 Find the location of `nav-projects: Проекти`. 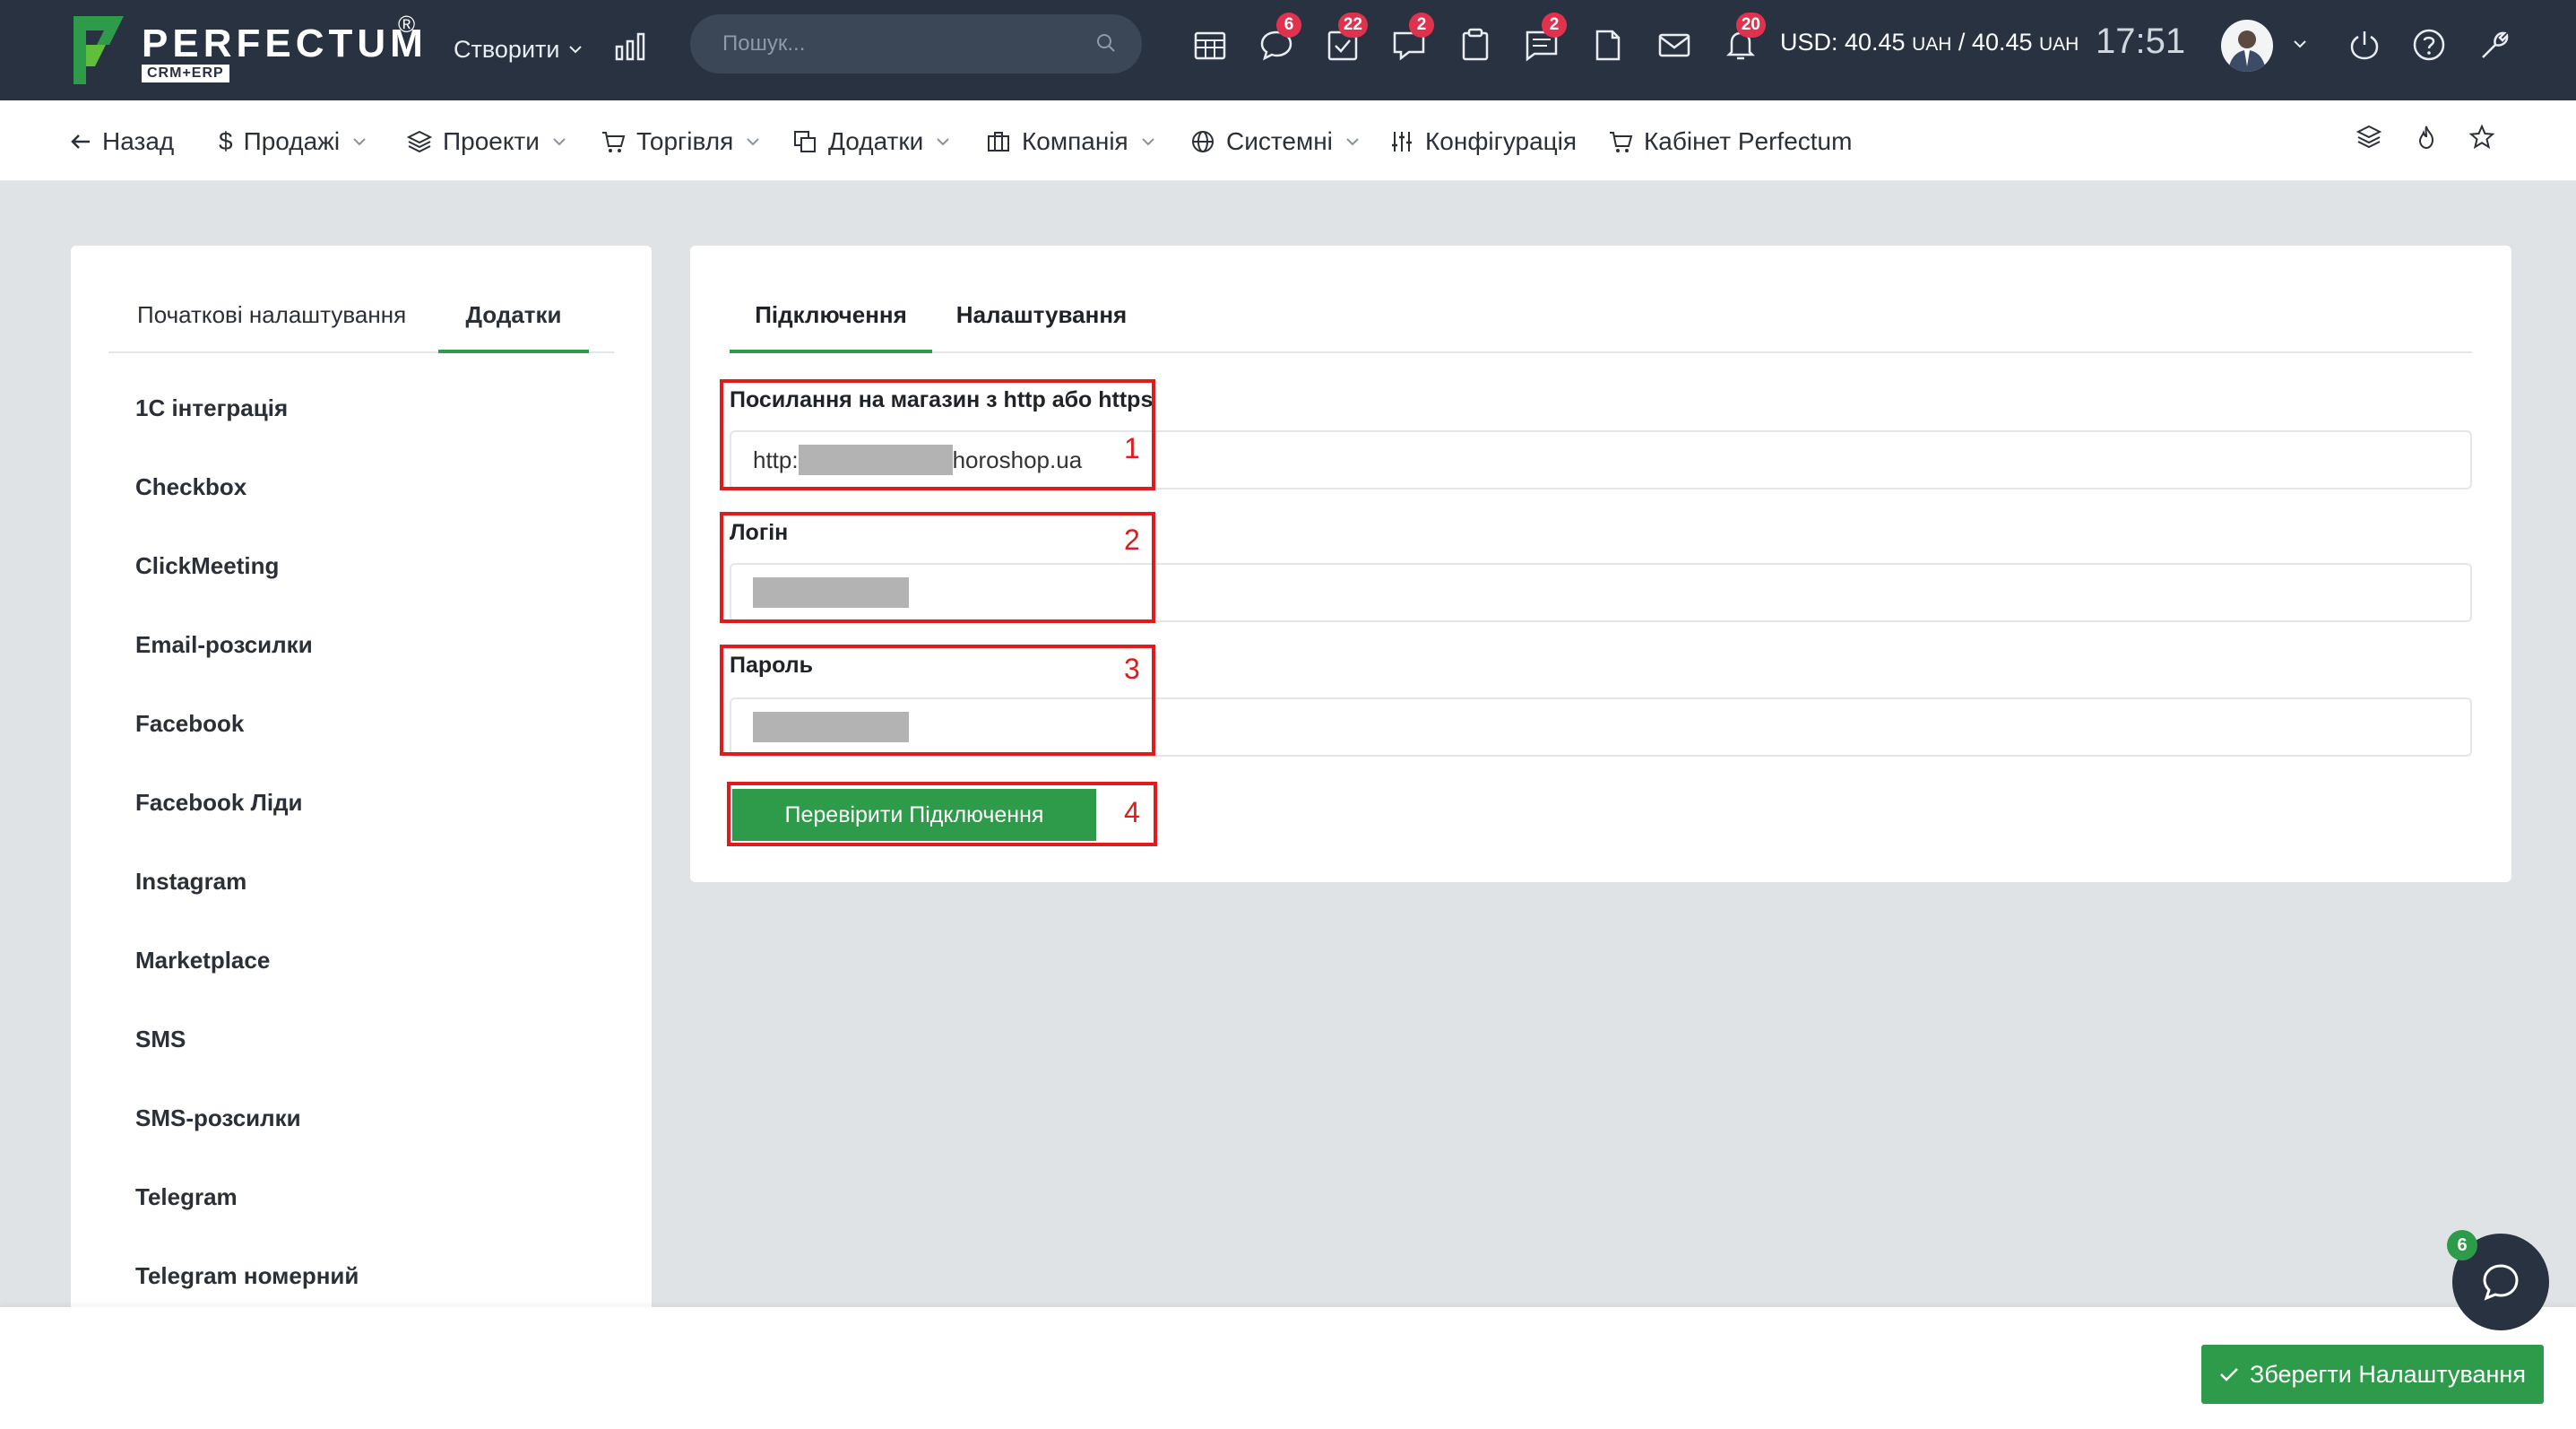

nav-projects: Проекти is located at coordinates (486, 142).